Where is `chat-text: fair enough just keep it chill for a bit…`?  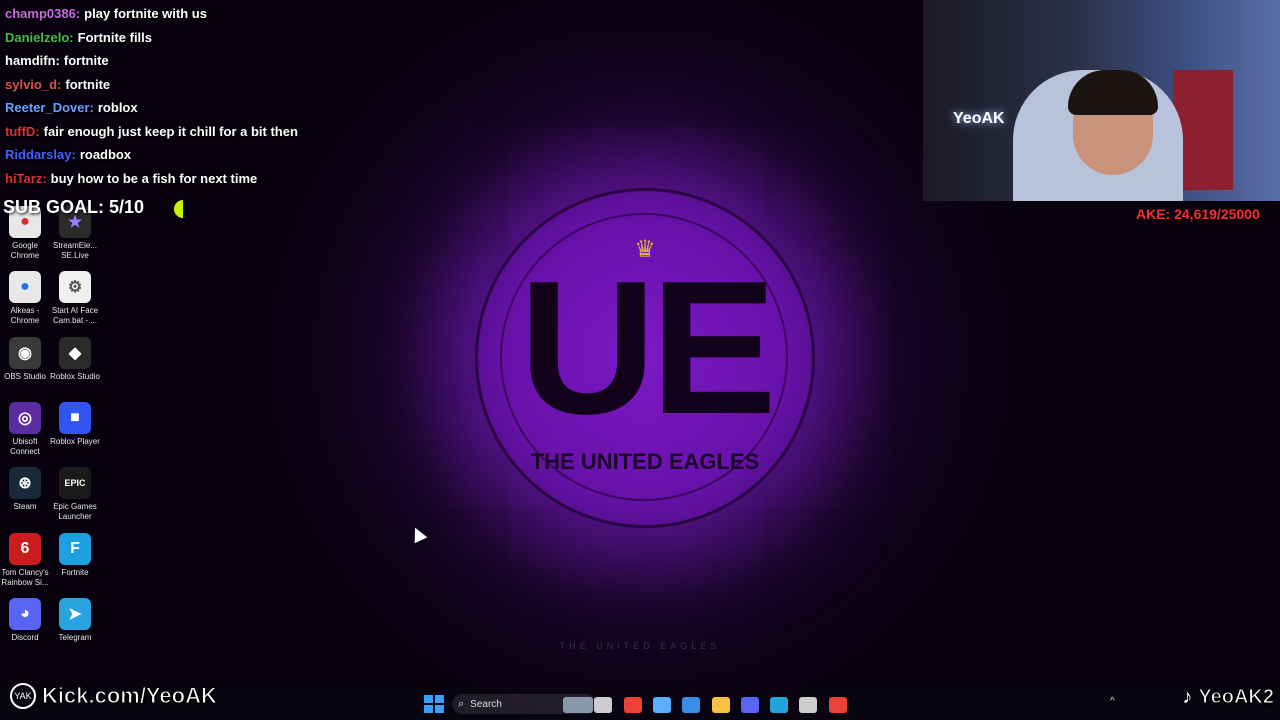 chat-text: fair enough just keep it chill for a bit… is located at coordinates (170, 131).